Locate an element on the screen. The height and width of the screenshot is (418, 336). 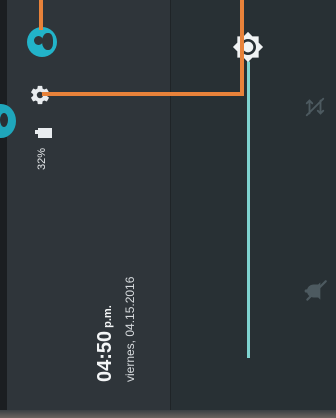
screen-bottom-edge is located at coordinates (168, 414).